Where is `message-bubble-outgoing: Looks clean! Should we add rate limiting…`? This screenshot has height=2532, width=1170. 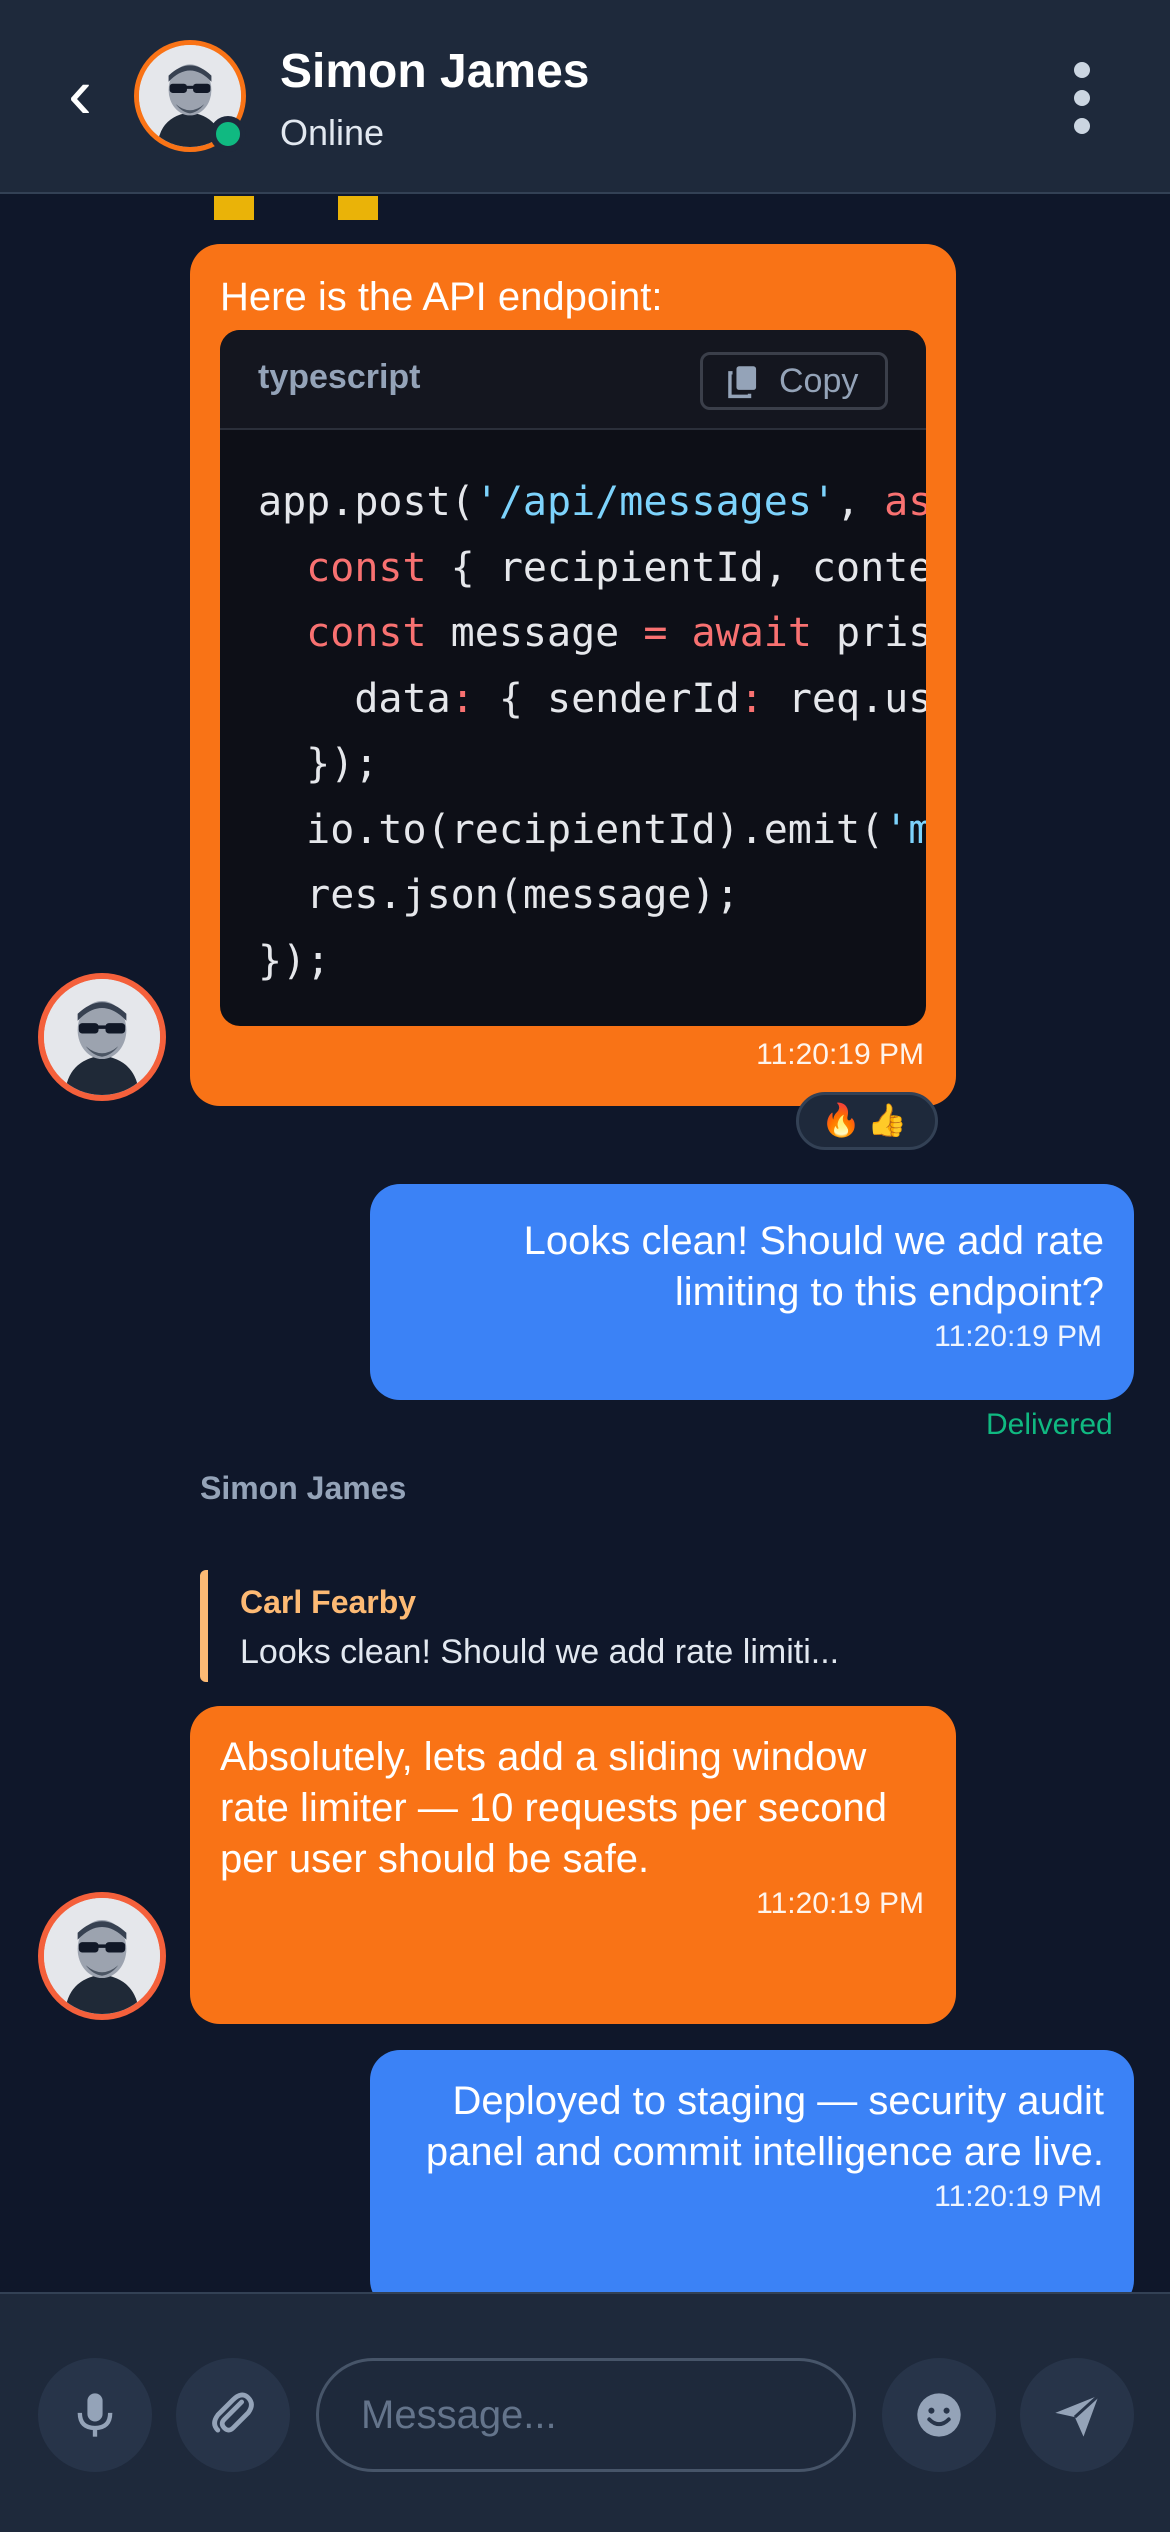
message-bubble-outgoing: Looks clean! Should we add rate limiting… is located at coordinates (752, 1292).